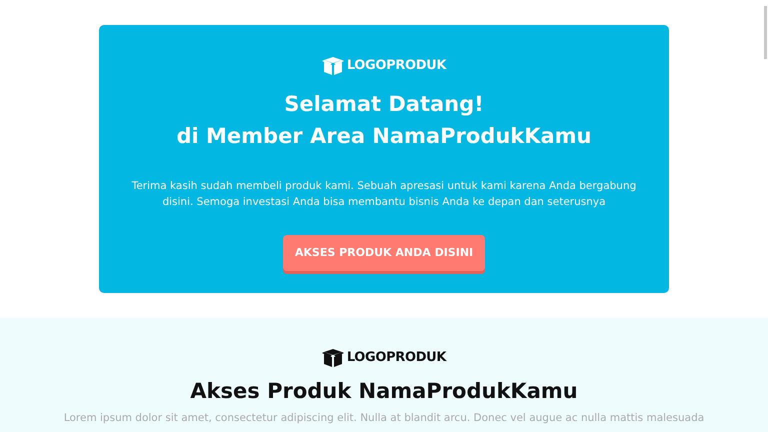 The height and width of the screenshot is (432, 768). Describe the element at coordinates (384, 418) in the screenshot. I see `intro-text: Lorem ipsum dolor sit amet, consectetur adipiscing elit. Nulla at blandit arcu. Donec vel augue ac nulla mattis malesuada` at that location.